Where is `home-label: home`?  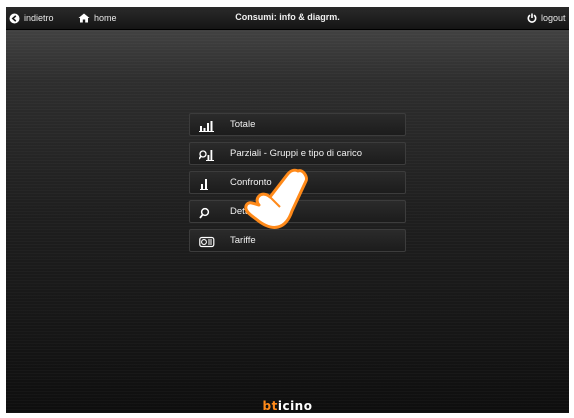
home-label: home is located at coordinates (105, 18).